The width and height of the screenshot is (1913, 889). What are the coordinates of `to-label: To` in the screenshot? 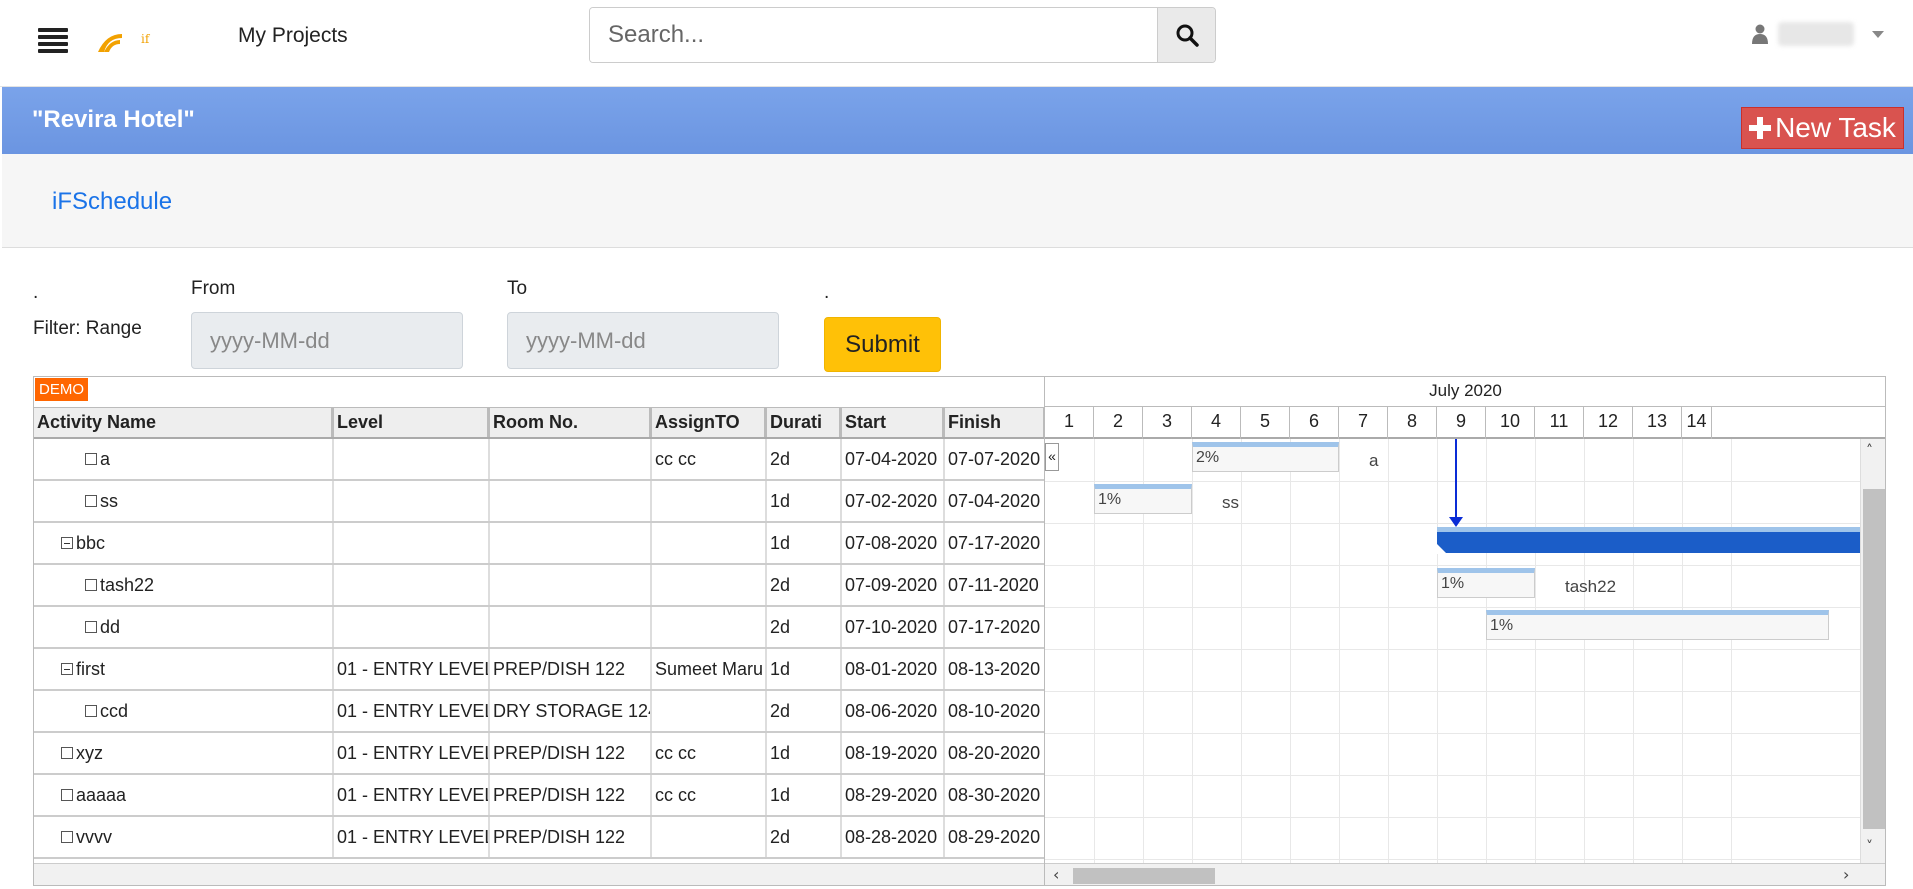 It's located at (517, 288).